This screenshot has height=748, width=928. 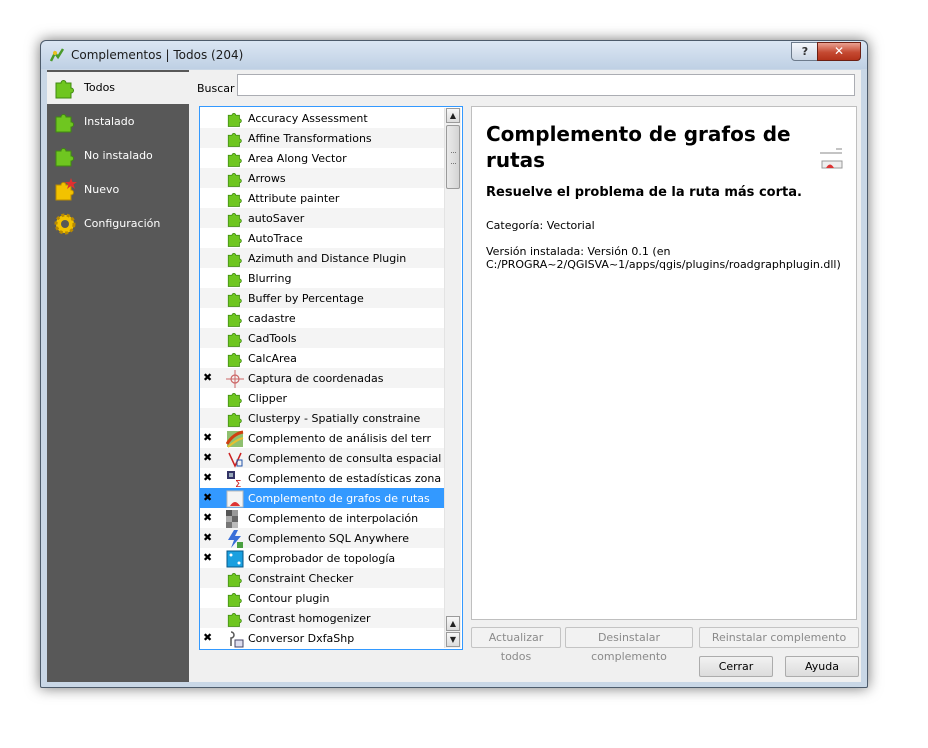 What do you see at coordinates (779, 637) in the screenshot?
I see `reinstall-button: Reinstalar complemento` at bounding box center [779, 637].